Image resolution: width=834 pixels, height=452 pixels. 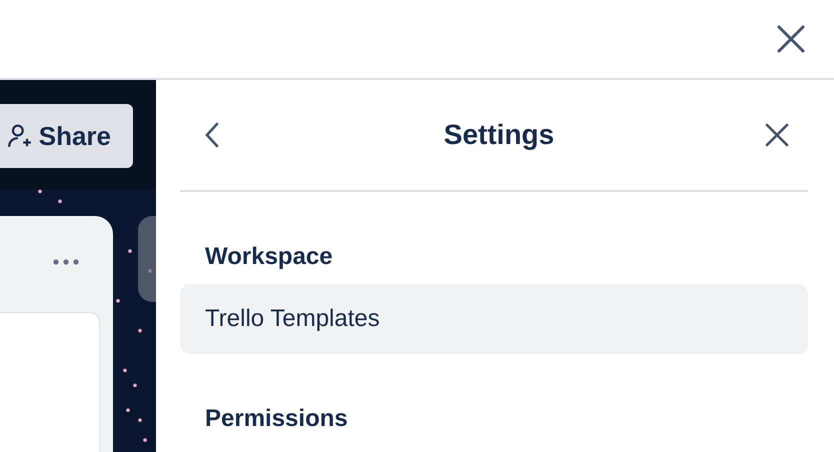 What do you see at coordinates (499, 135) in the screenshot?
I see `panel-title: Settings` at bounding box center [499, 135].